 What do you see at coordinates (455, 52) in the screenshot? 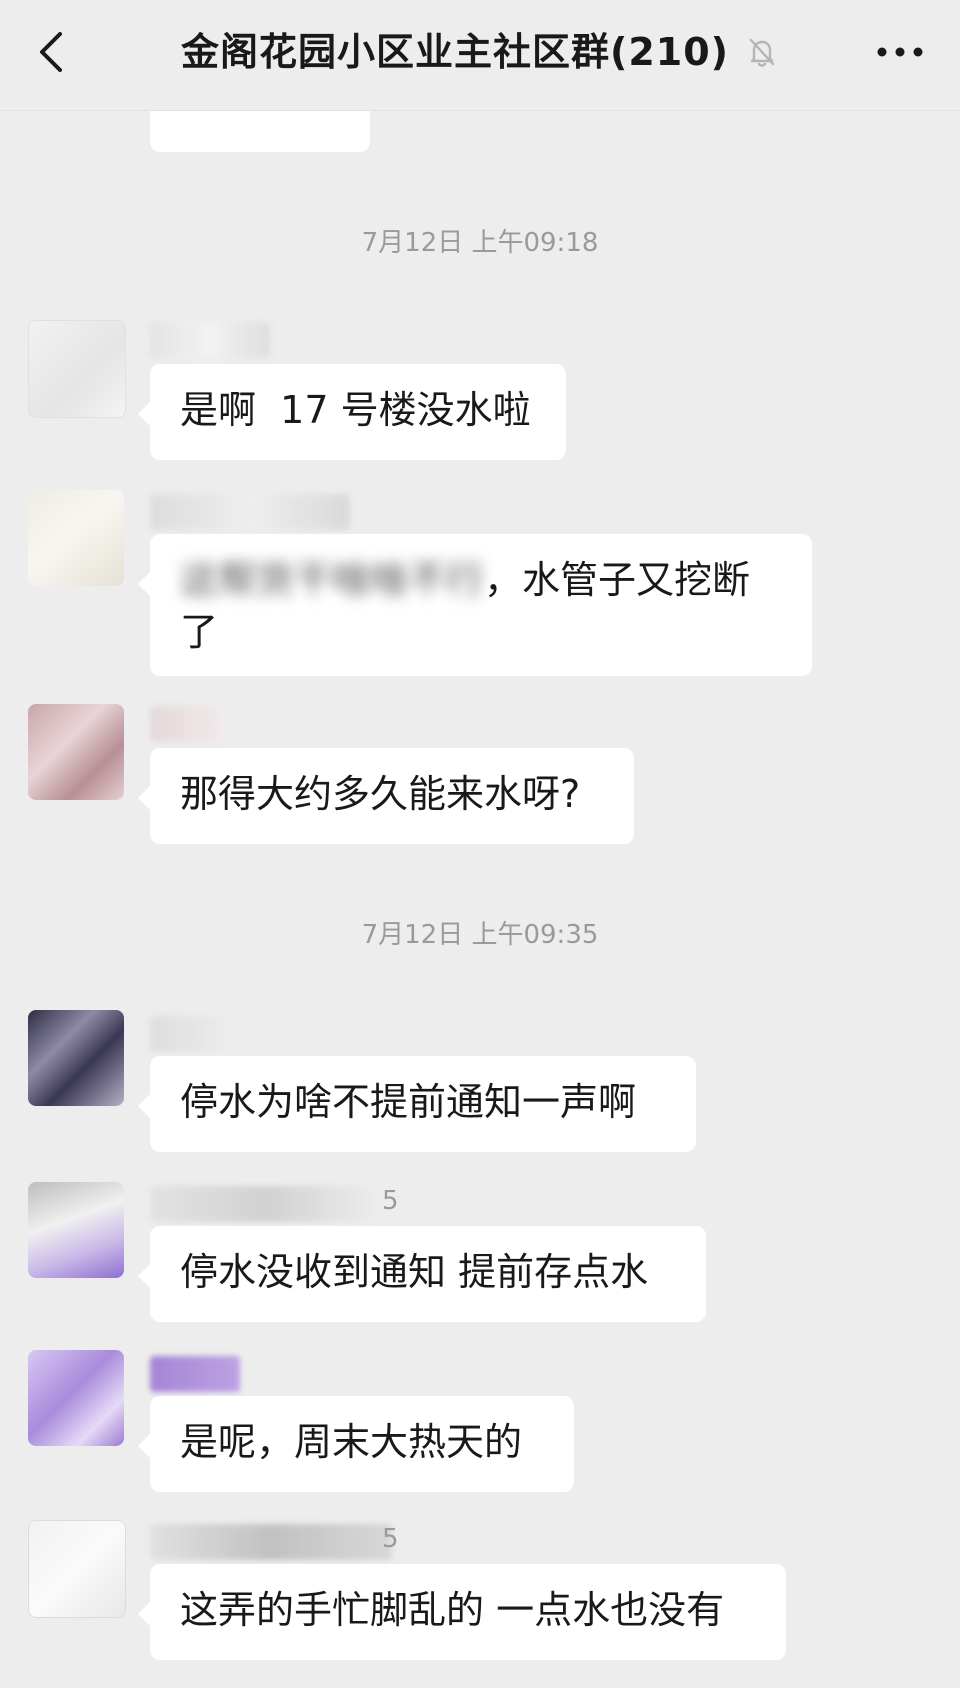
I see `group-title: 金阁花园小区业主社区群(210)` at bounding box center [455, 52].